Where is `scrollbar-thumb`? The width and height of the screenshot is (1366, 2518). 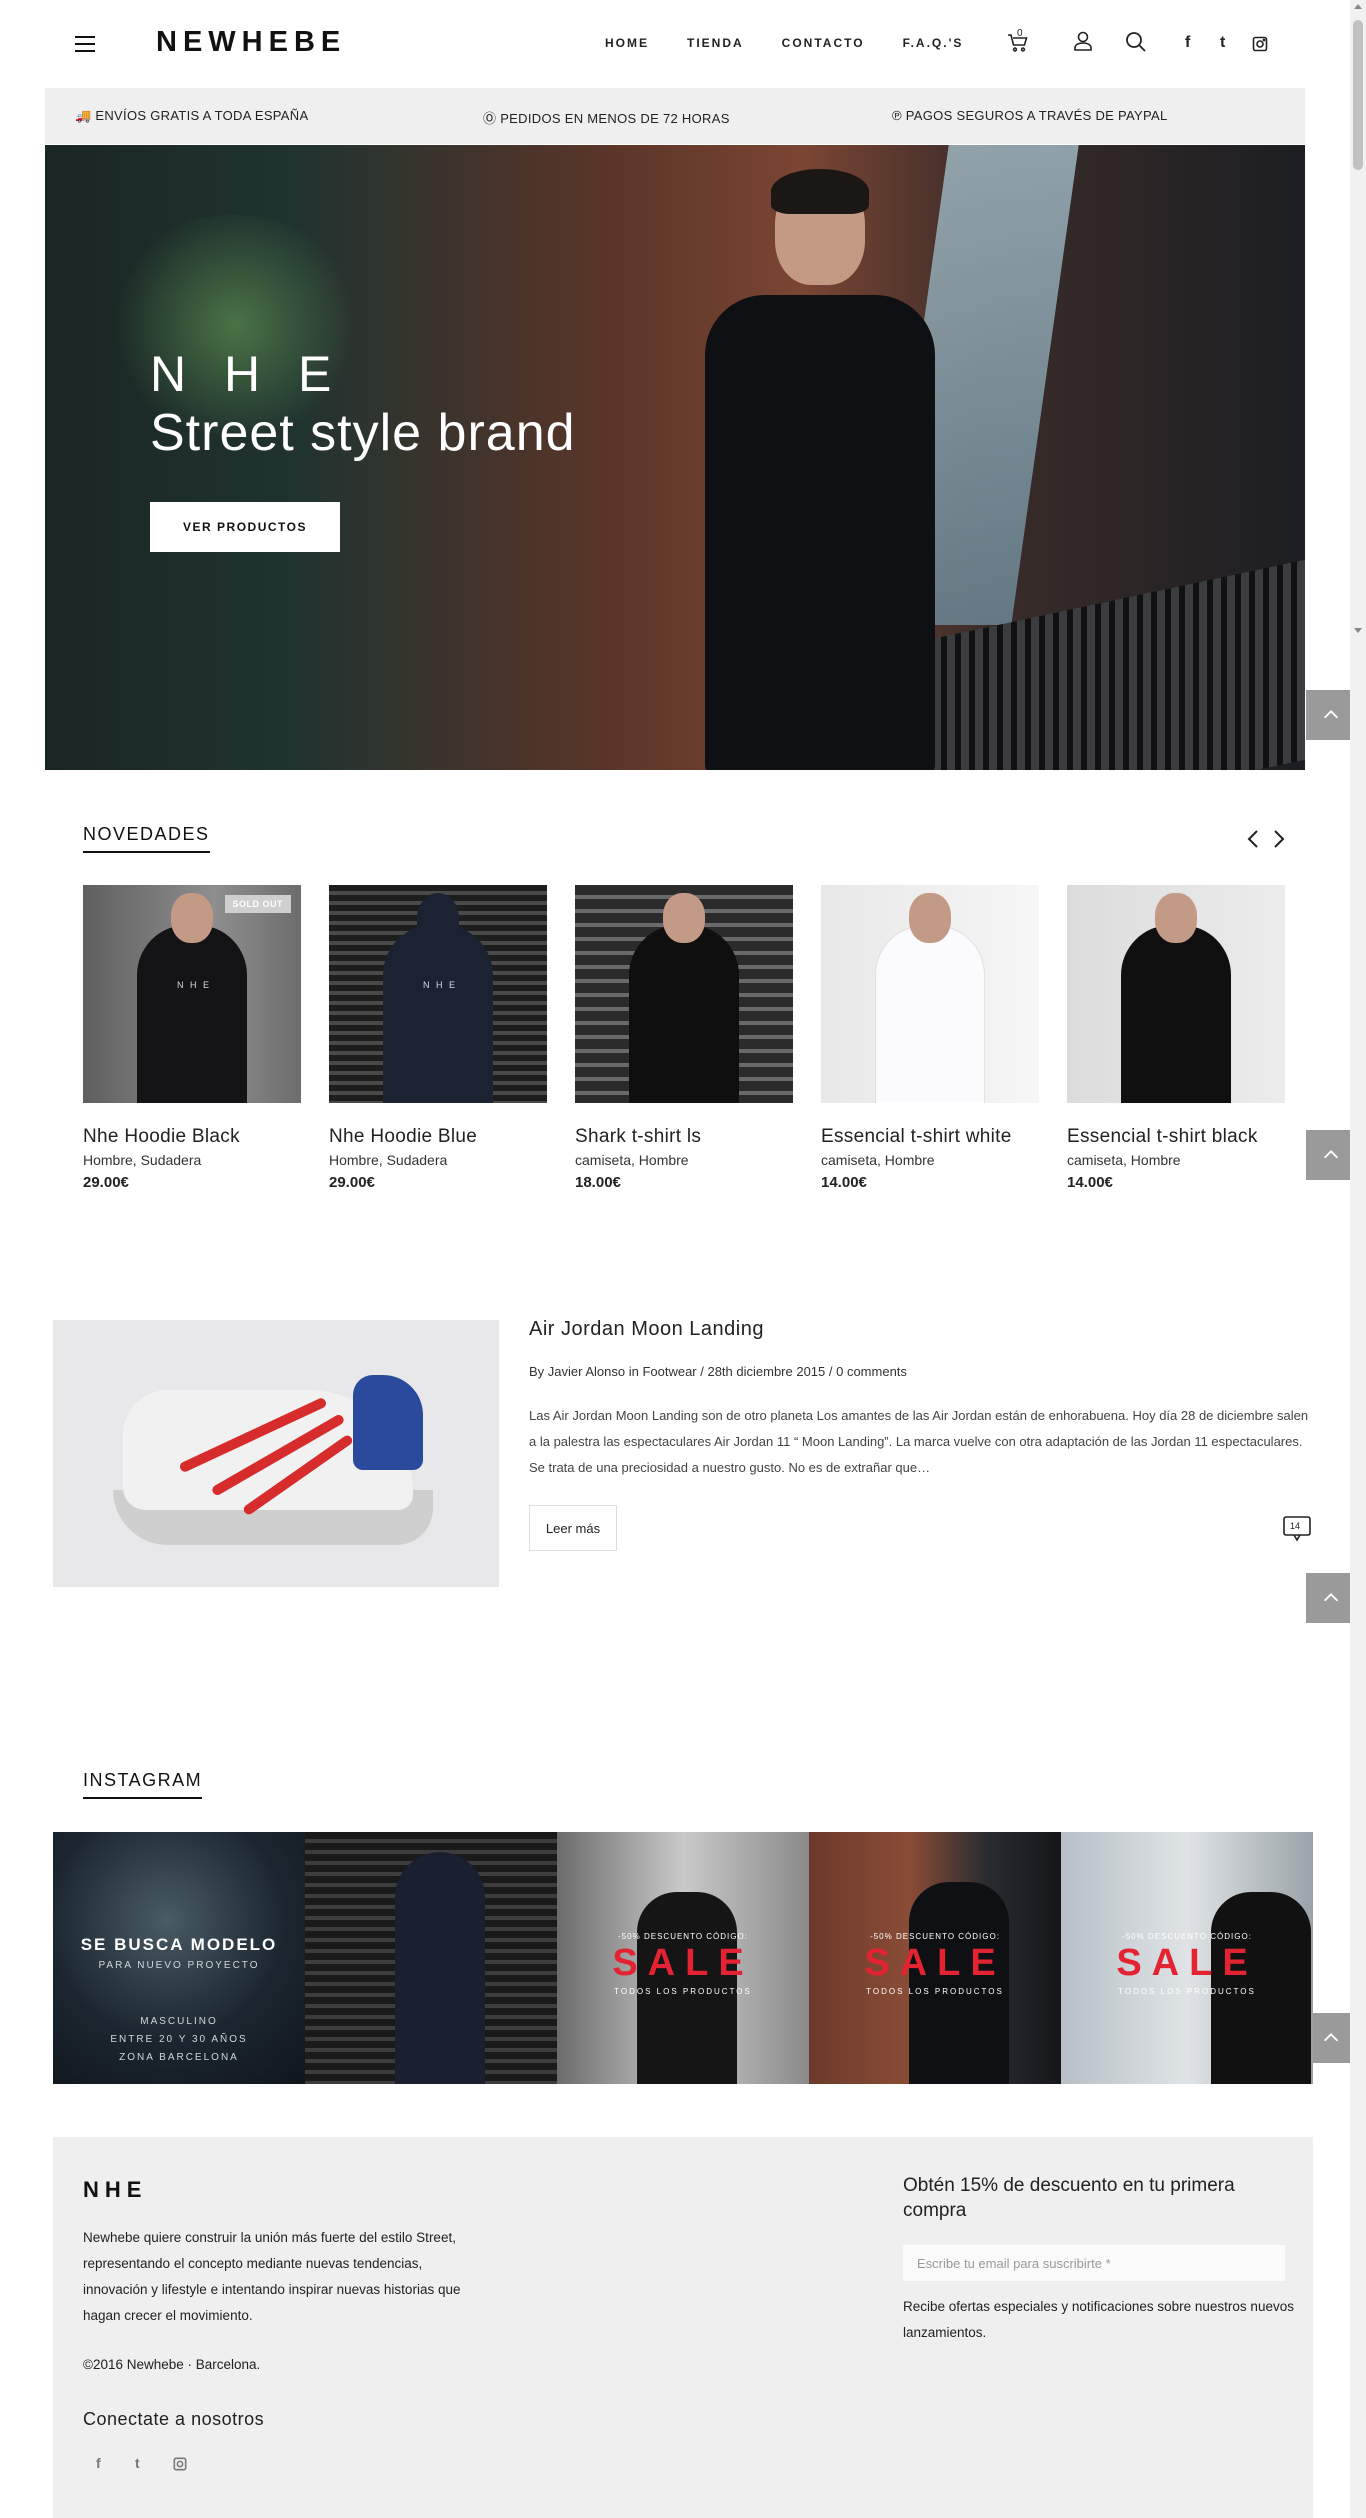
scrollbar-thumb is located at coordinates (1358, 95).